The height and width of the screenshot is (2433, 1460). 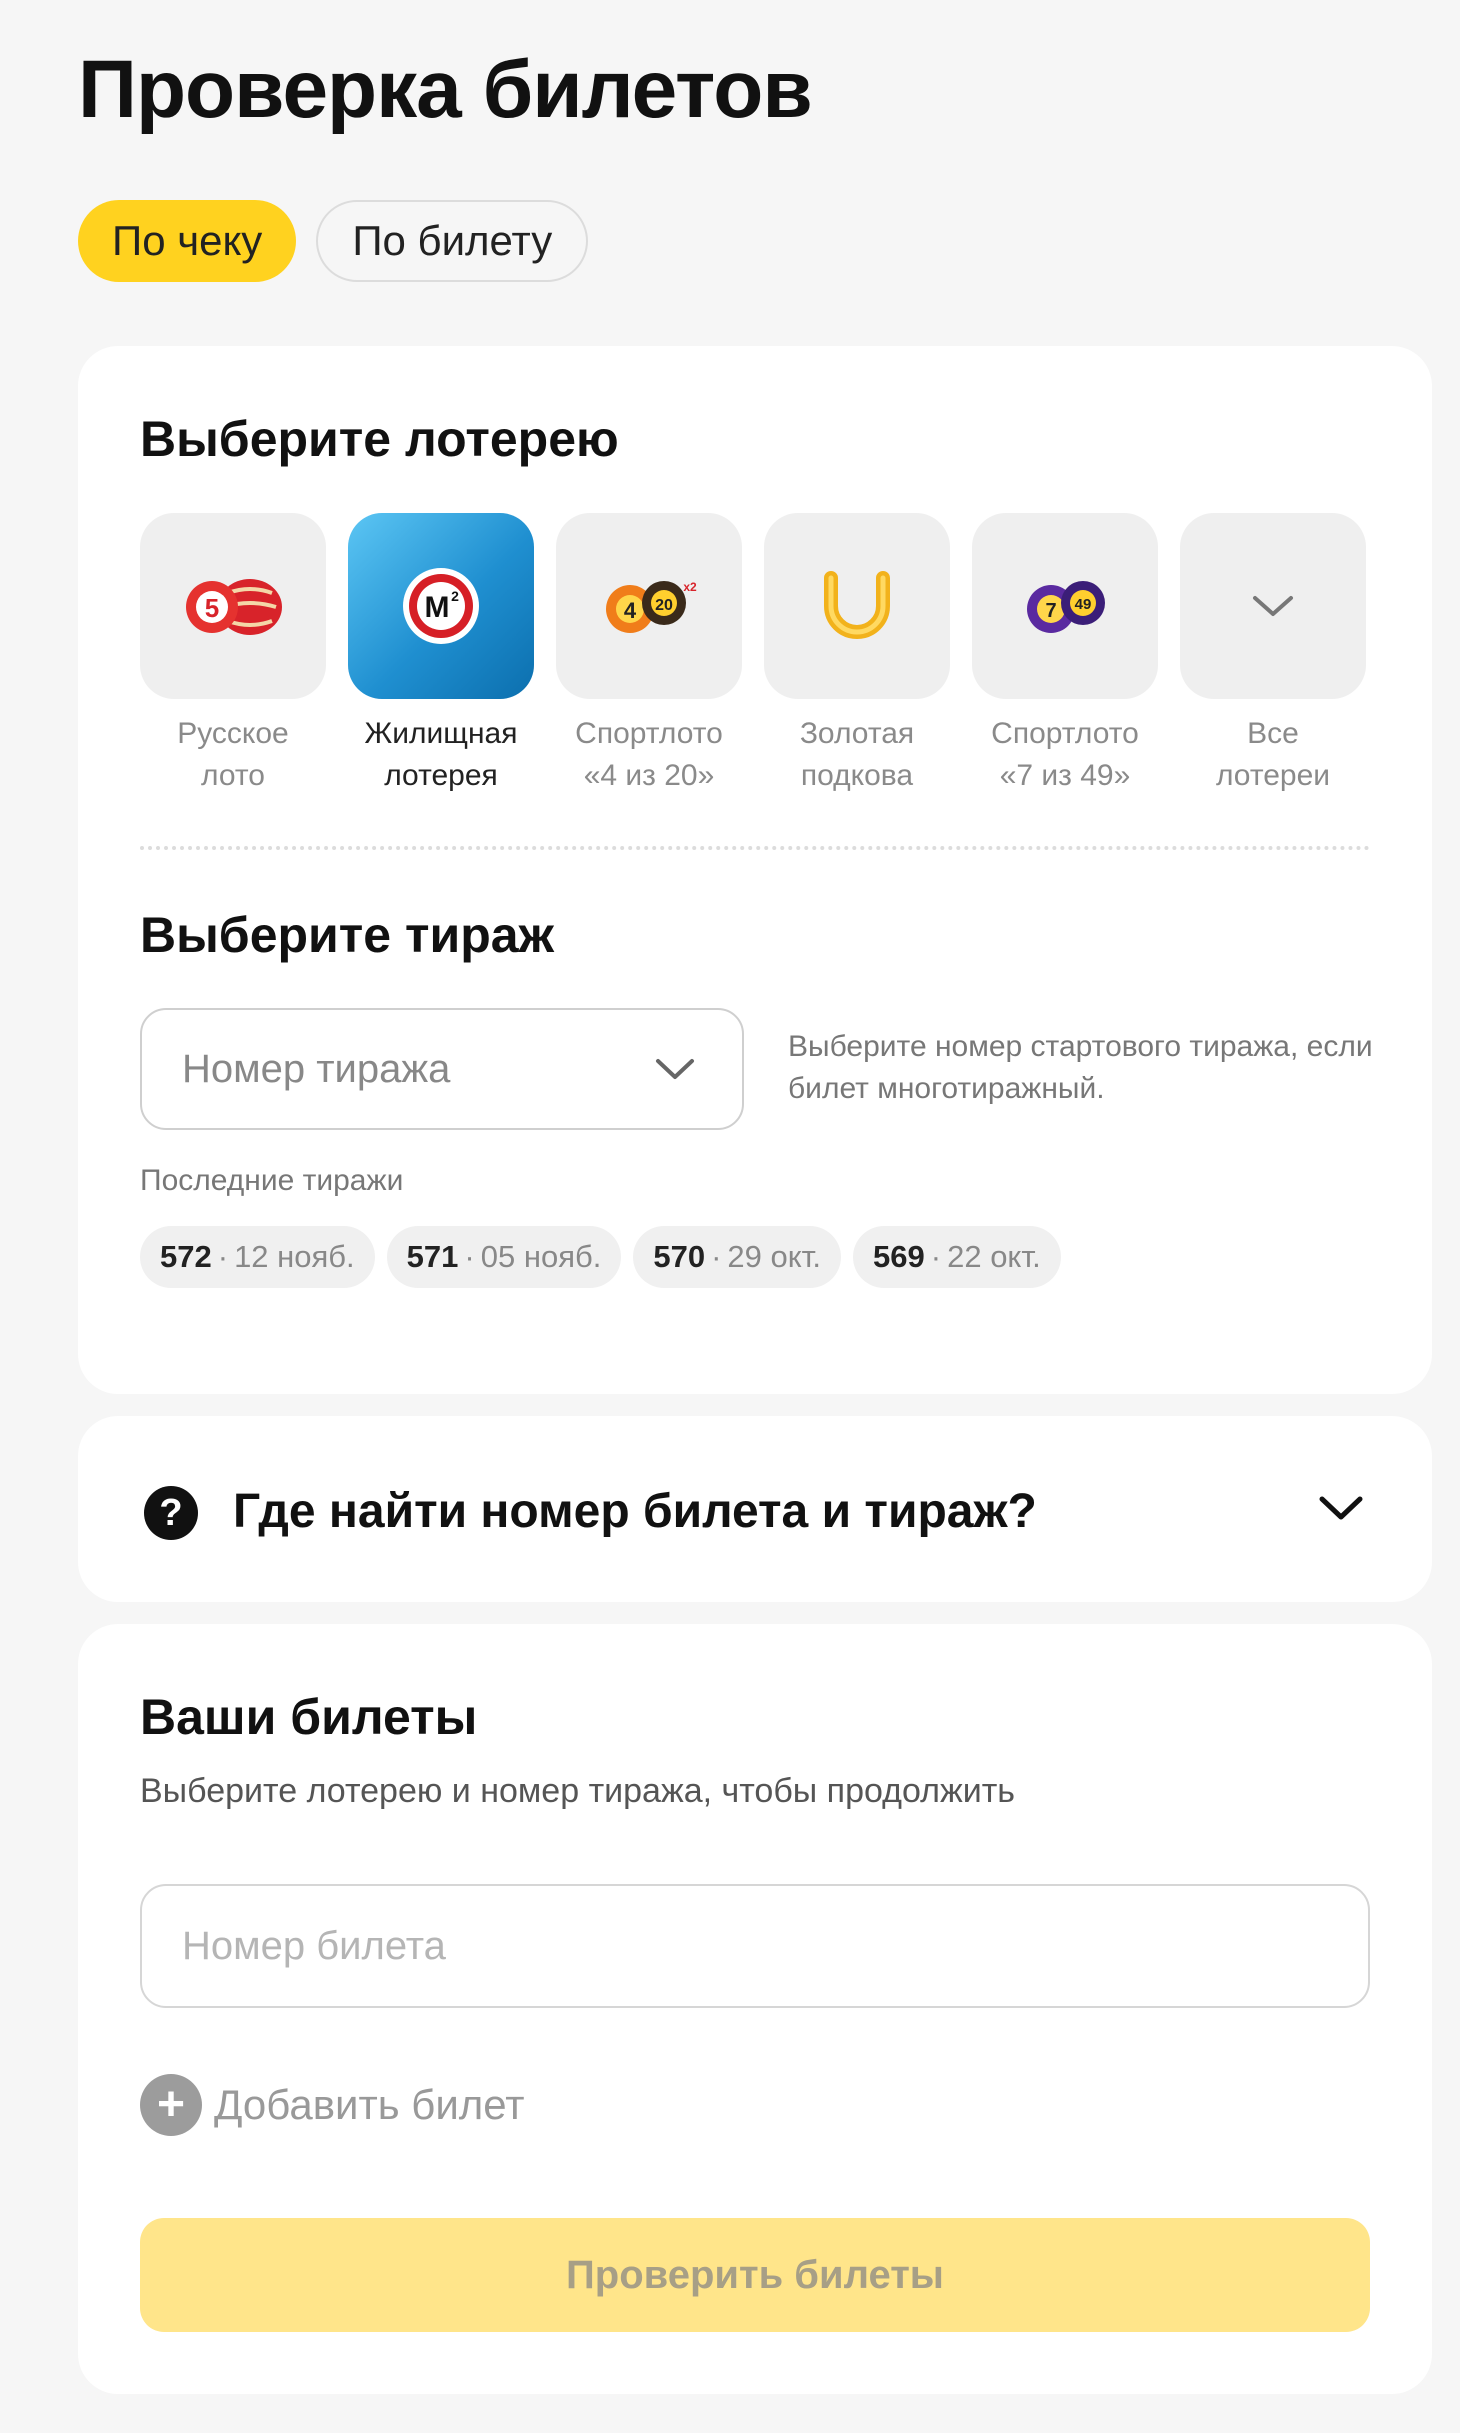 What do you see at coordinates (316, 1068) in the screenshot?
I see `draw-select-placeholder: Номер тиража` at bounding box center [316, 1068].